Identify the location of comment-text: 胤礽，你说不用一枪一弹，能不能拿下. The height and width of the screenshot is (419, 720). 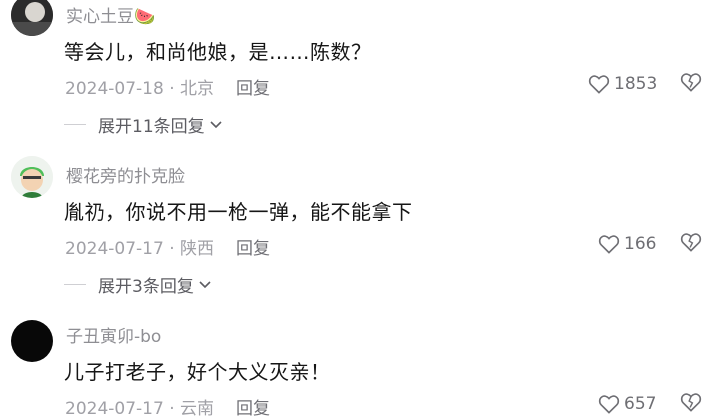
(238, 212).